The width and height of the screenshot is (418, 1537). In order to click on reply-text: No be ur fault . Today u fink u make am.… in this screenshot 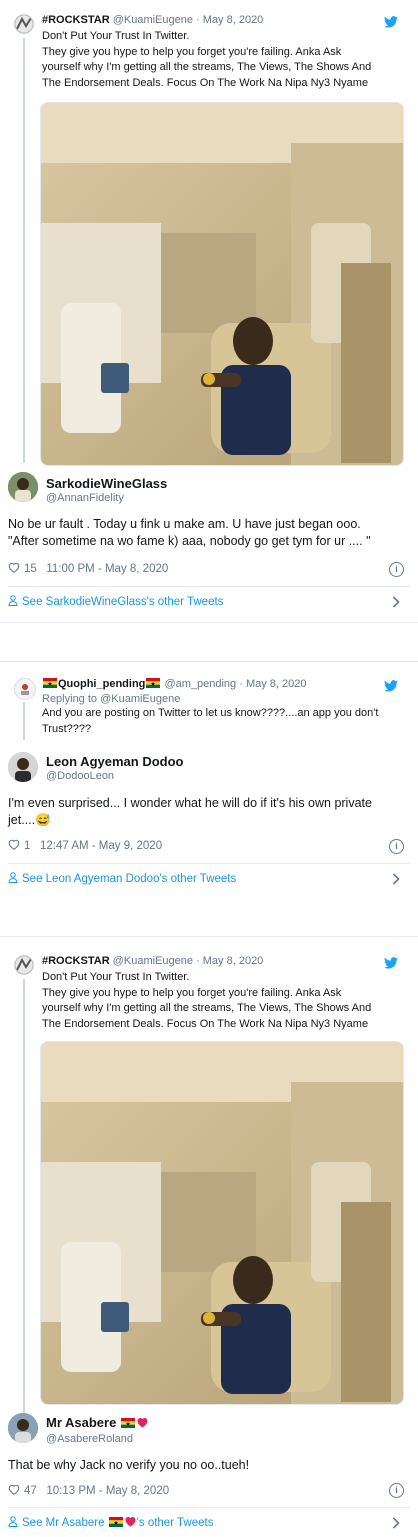, I will do `click(205, 533)`.